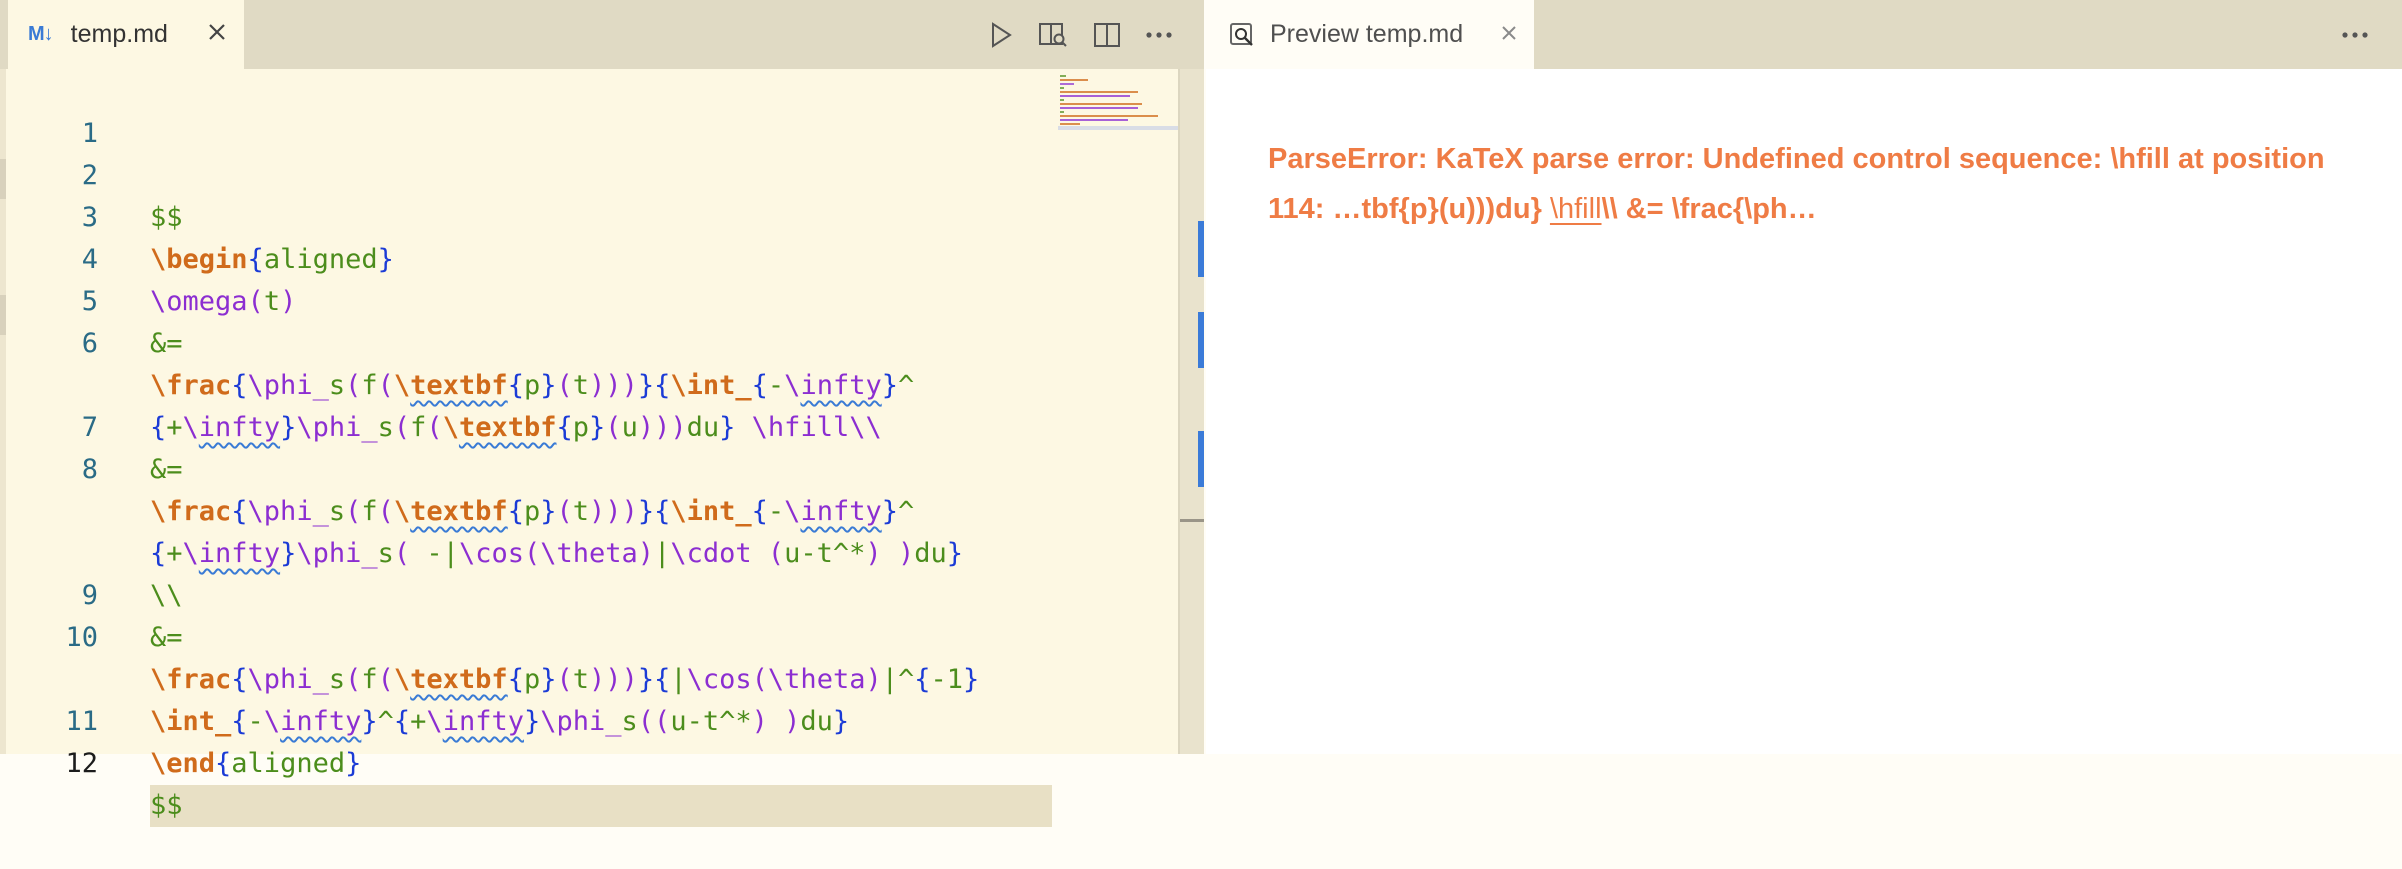  What do you see at coordinates (256, 763) in the screenshot?
I see `line-content: \end{aligned}` at bounding box center [256, 763].